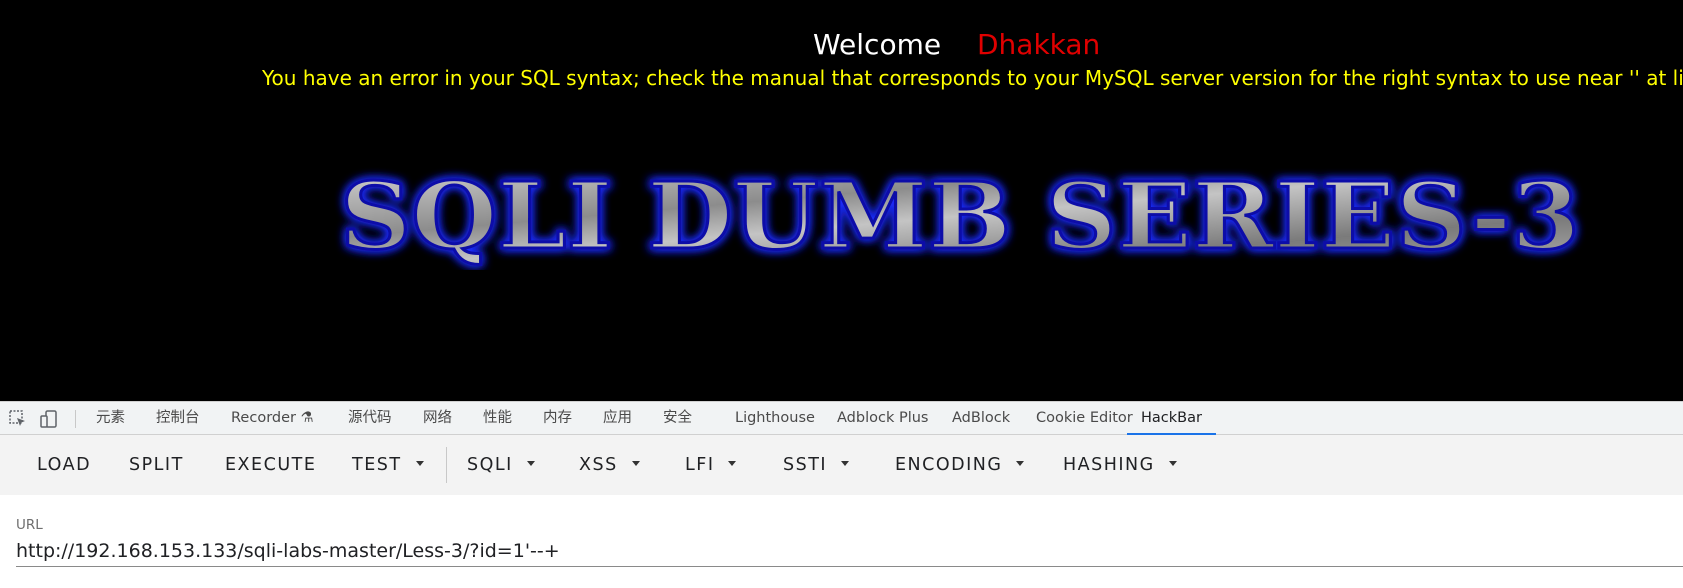 The image size is (1683, 588). What do you see at coordinates (437, 418) in the screenshot?
I see `tab-network: 网络` at bounding box center [437, 418].